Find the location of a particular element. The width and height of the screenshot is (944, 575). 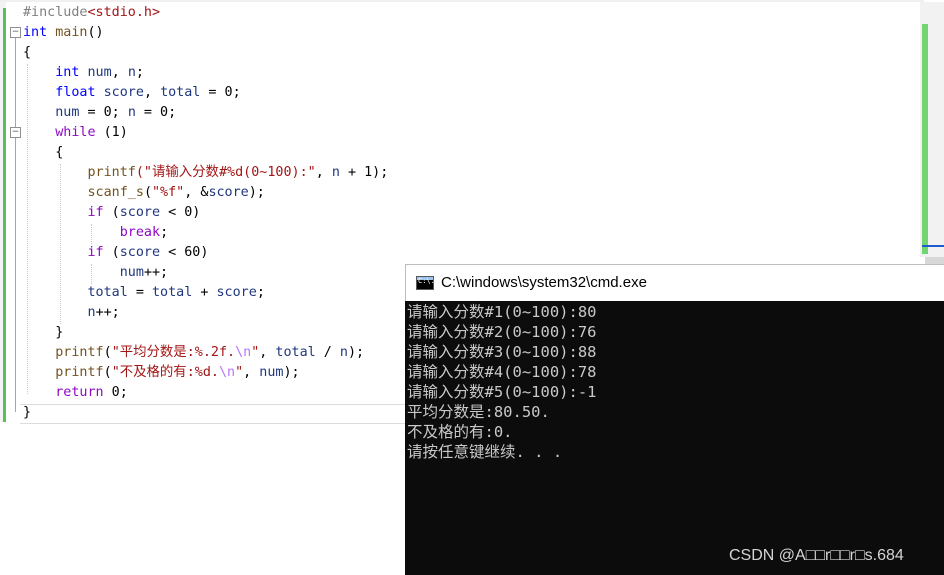

code-token: #include is located at coordinates (55, 12).